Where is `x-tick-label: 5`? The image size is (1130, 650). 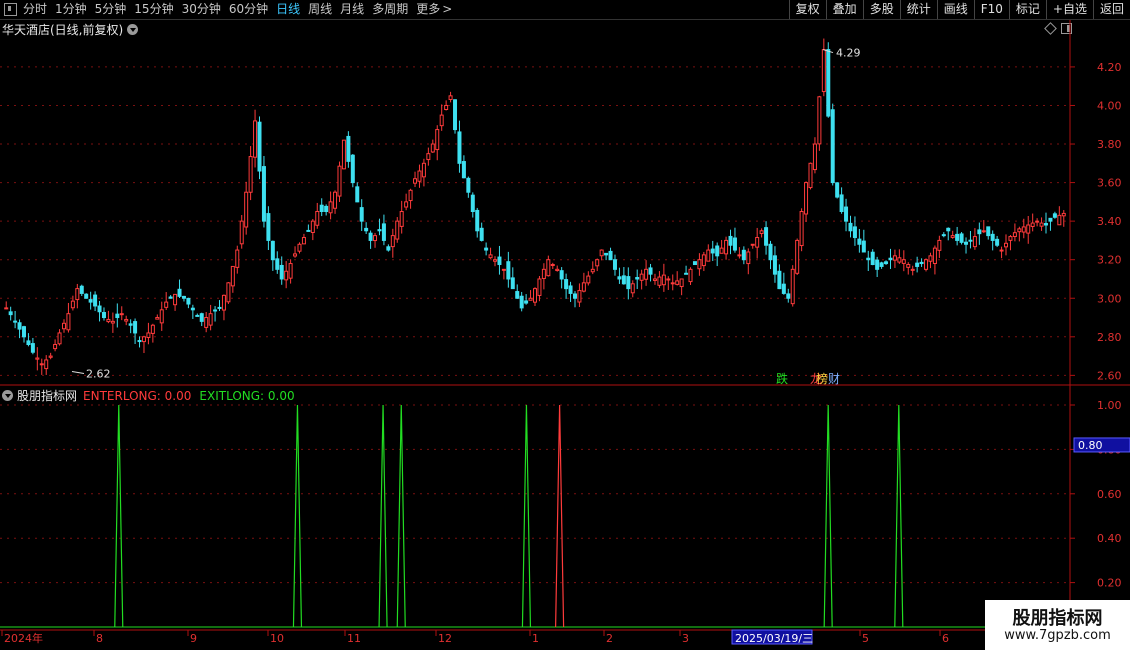 x-tick-label: 5 is located at coordinates (865, 638).